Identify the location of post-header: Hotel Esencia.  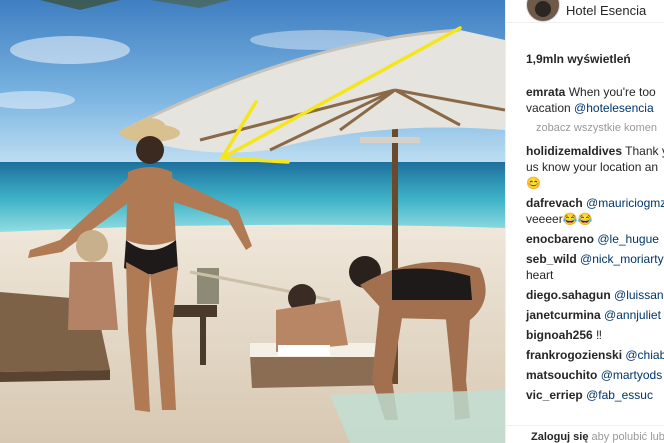
(585, 11).